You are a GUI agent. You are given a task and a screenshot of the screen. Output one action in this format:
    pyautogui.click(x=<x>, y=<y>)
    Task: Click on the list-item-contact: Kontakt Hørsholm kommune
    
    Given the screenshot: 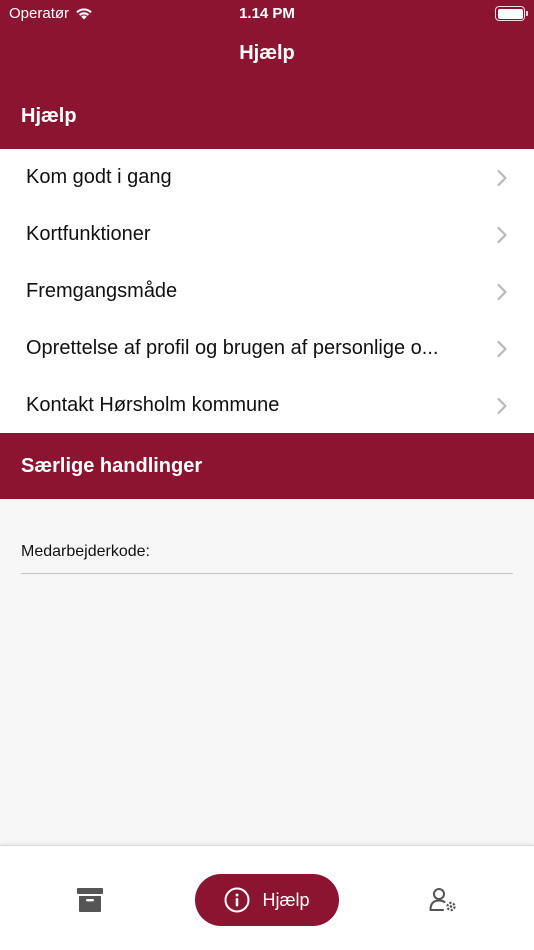 What is the action you would take?
    pyautogui.click(x=267, y=405)
    